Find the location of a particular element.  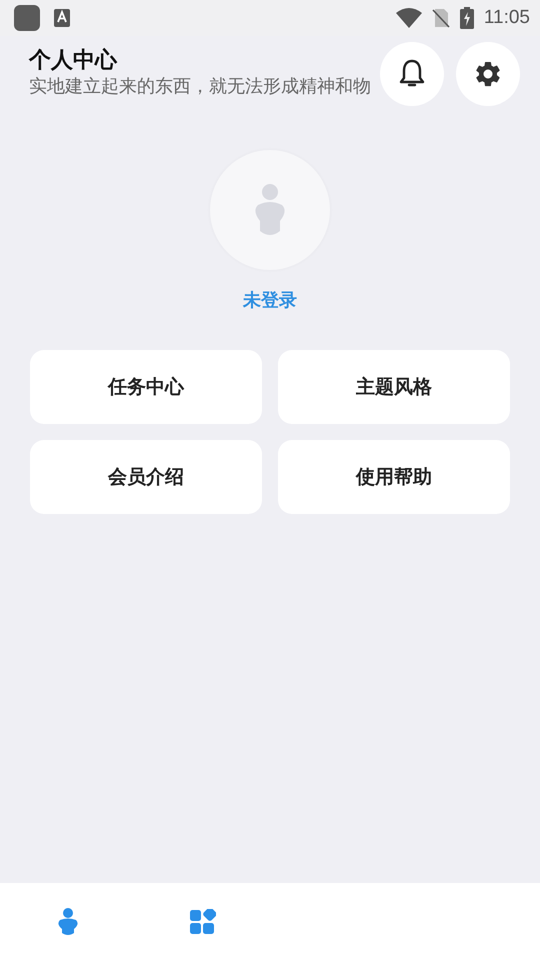

bell-icon is located at coordinates (412, 74).